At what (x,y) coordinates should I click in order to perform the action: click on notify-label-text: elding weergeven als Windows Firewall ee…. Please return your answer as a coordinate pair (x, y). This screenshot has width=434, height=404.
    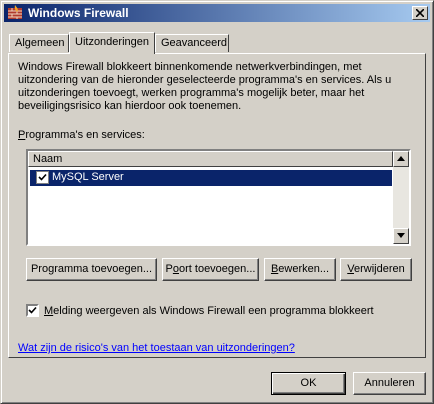
    Looking at the image, I should click on (213, 311).